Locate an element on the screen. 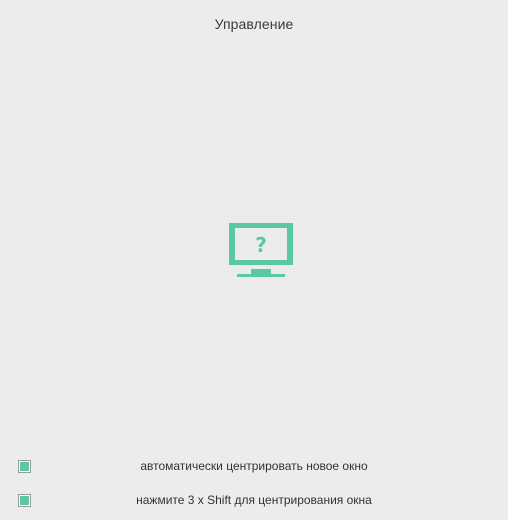 The height and width of the screenshot is (520, 508). page-title: Управление is located at coordinates (254, 24).